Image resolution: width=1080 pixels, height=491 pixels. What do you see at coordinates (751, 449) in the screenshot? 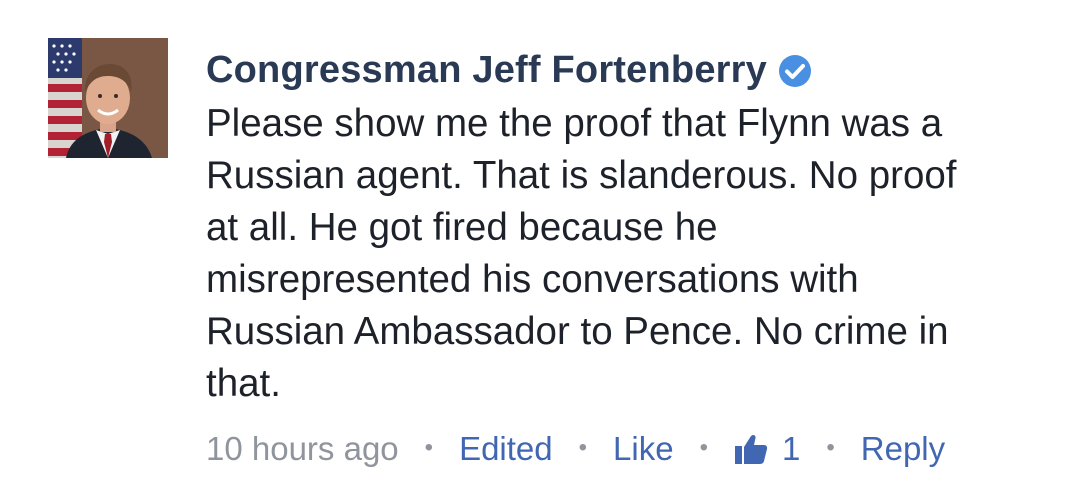
I see `thumbs-up-icon` at bounding box center [751, 449].